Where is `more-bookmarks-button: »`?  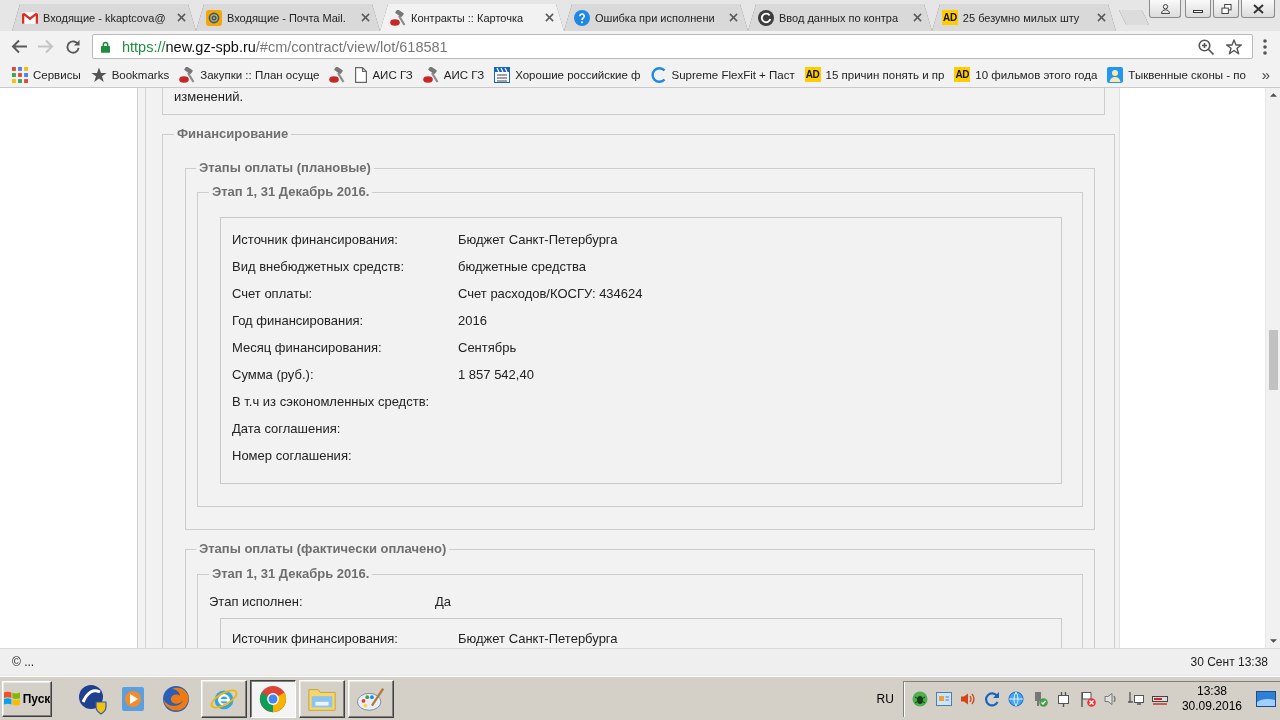
more-bookmarks-button: » is located at coordinates (1265, 74).